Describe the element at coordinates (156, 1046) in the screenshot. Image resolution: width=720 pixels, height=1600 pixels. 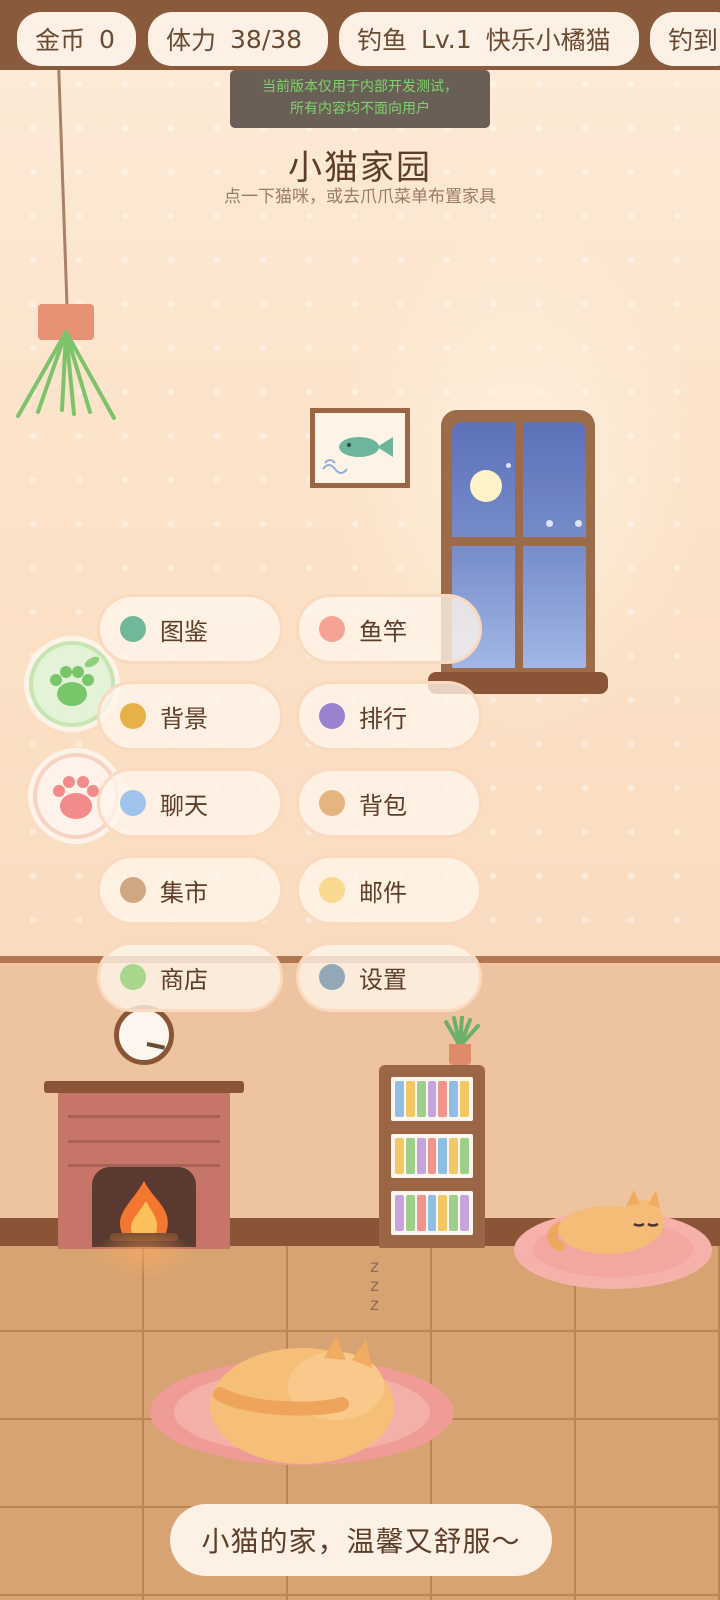
I see `clock-hand` at that location.